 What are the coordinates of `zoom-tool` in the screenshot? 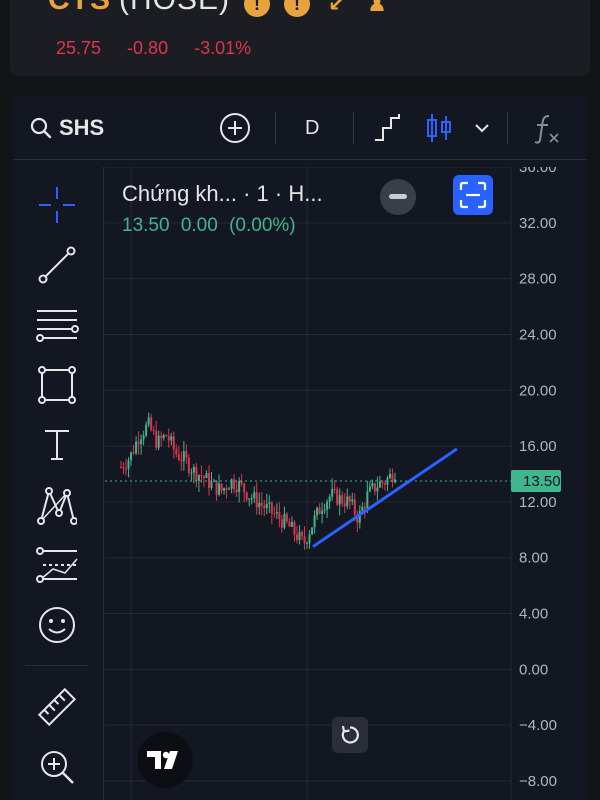 It's located at (57, 767).